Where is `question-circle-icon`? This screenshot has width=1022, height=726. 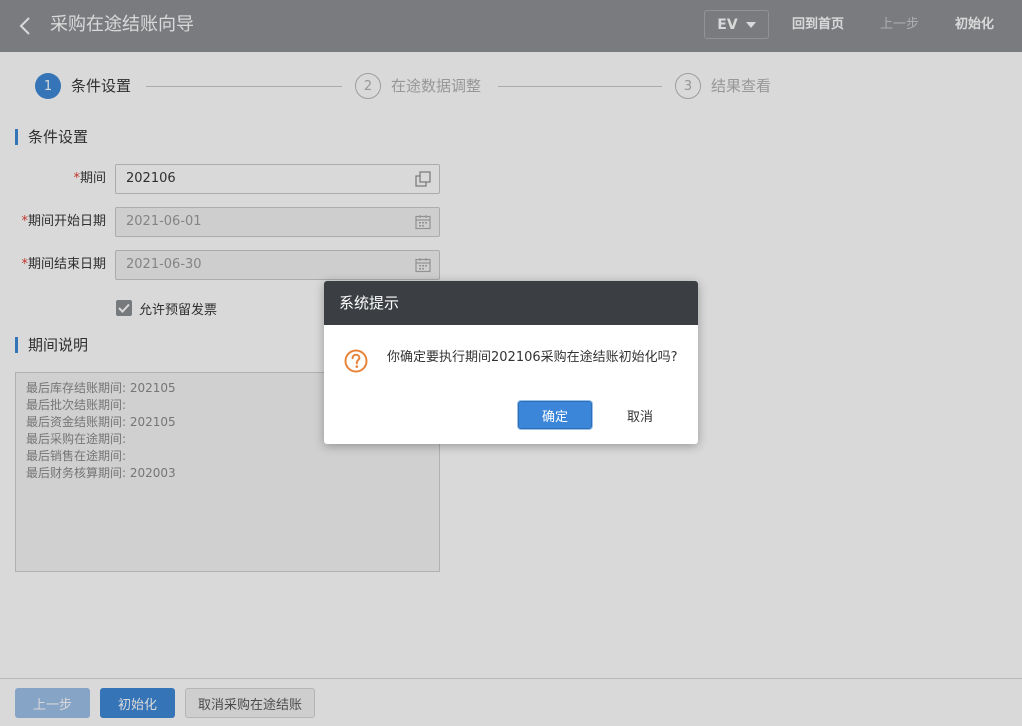
question-circle-icon is located at coordinates (356, 361).